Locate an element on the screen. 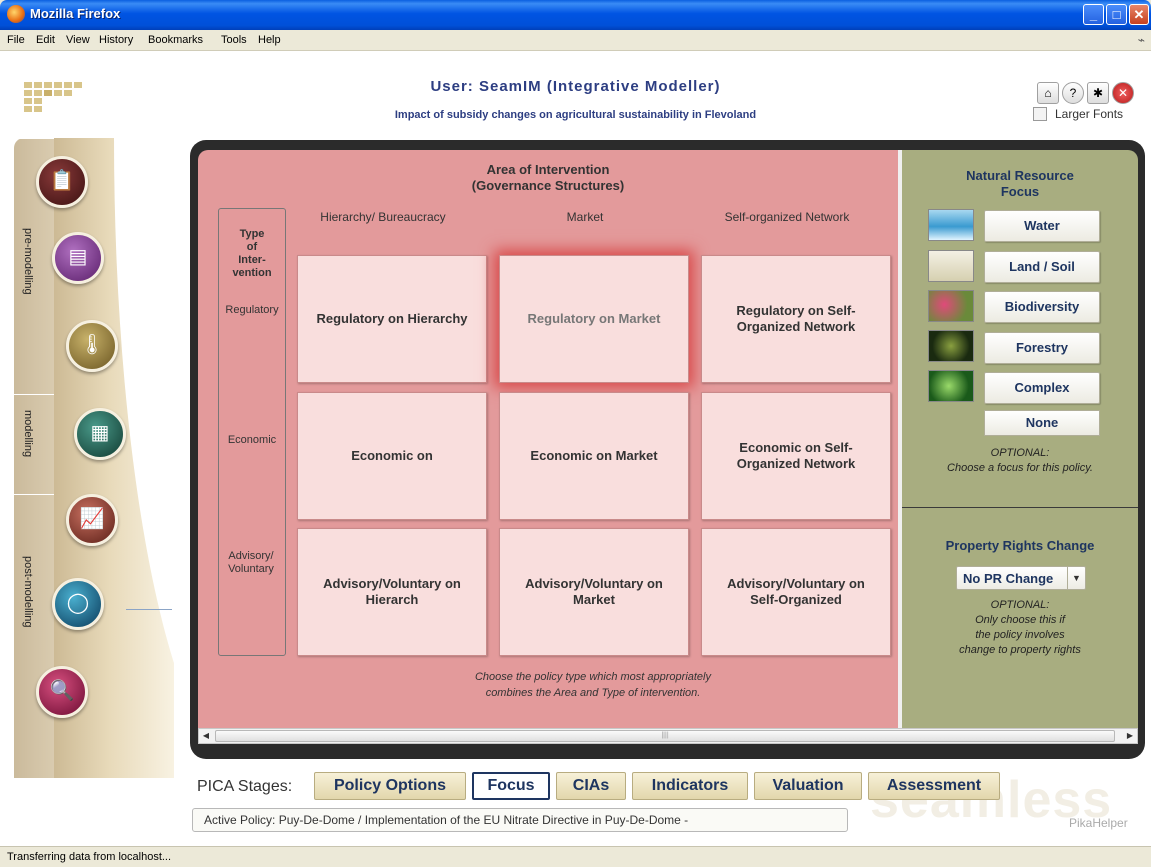  forestry-image is located at coordinates (951, 346).